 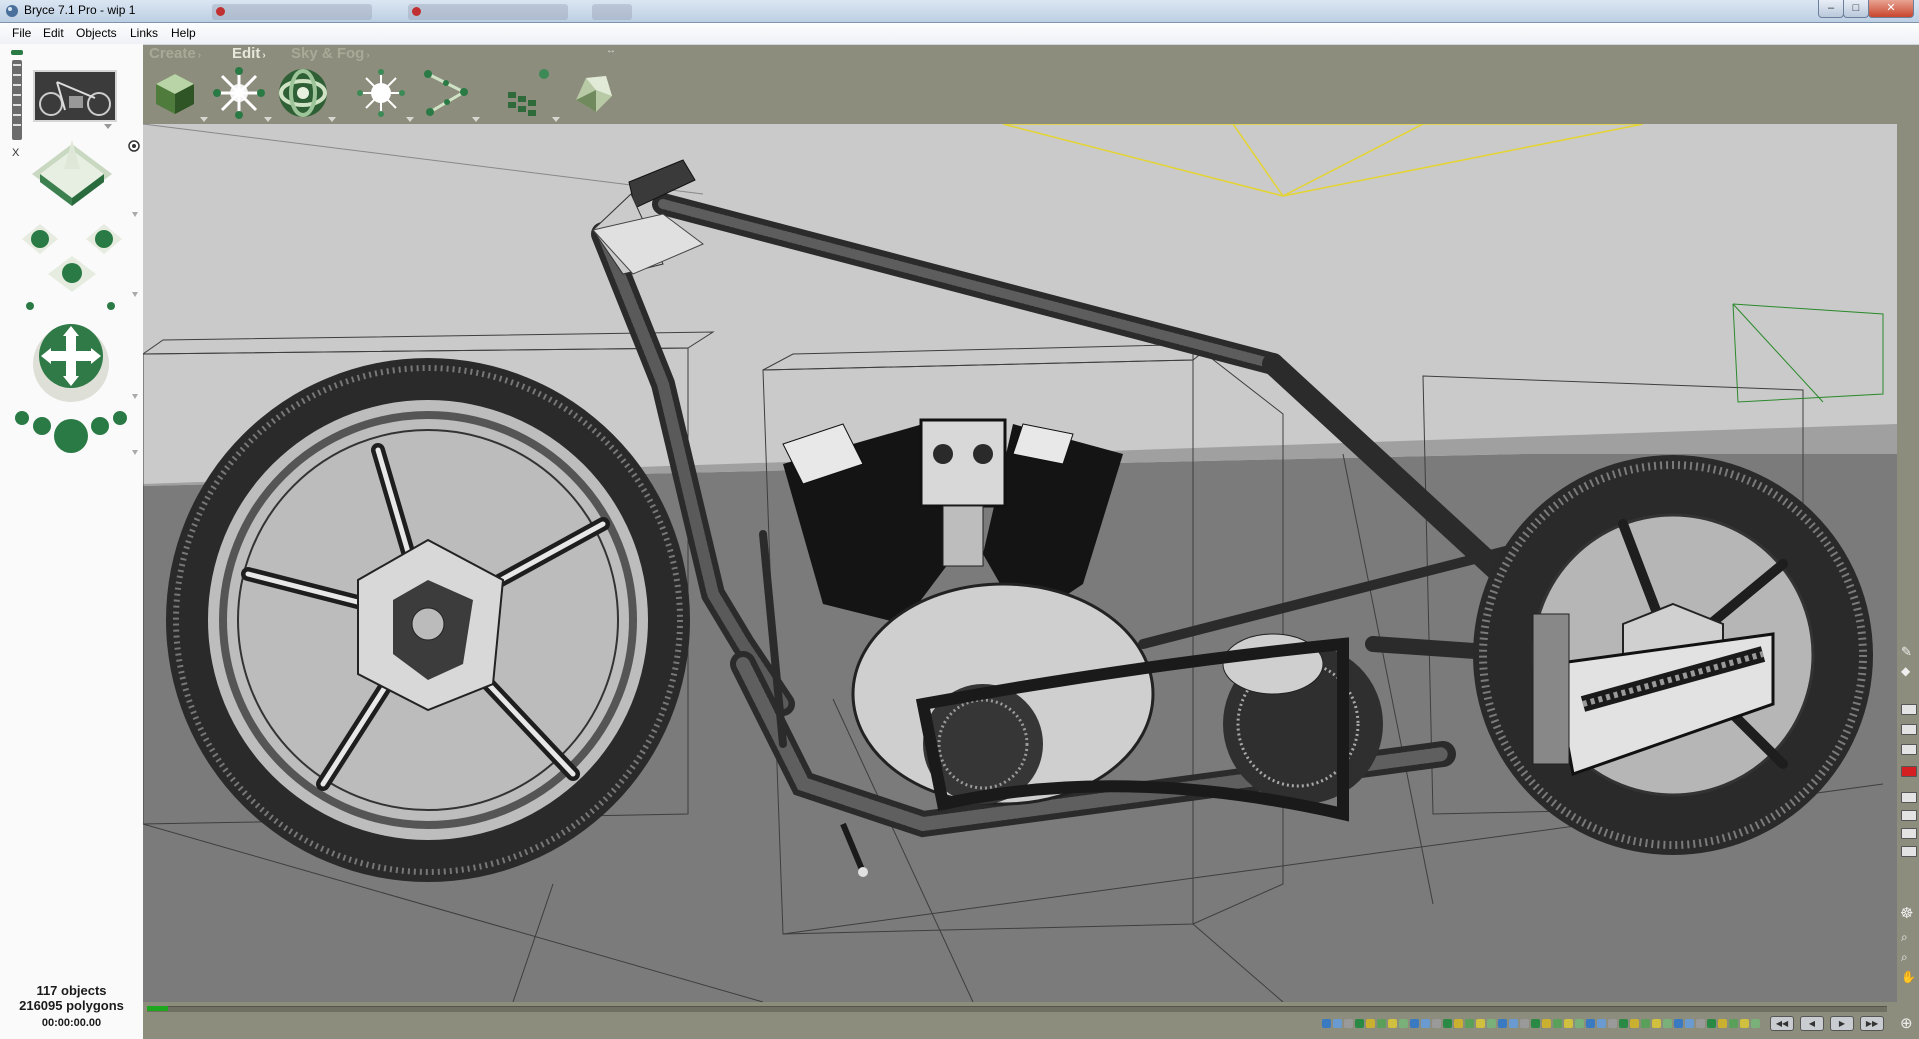 I want to click on animation-control-button: ◀, so click(x=1812, y=1023).